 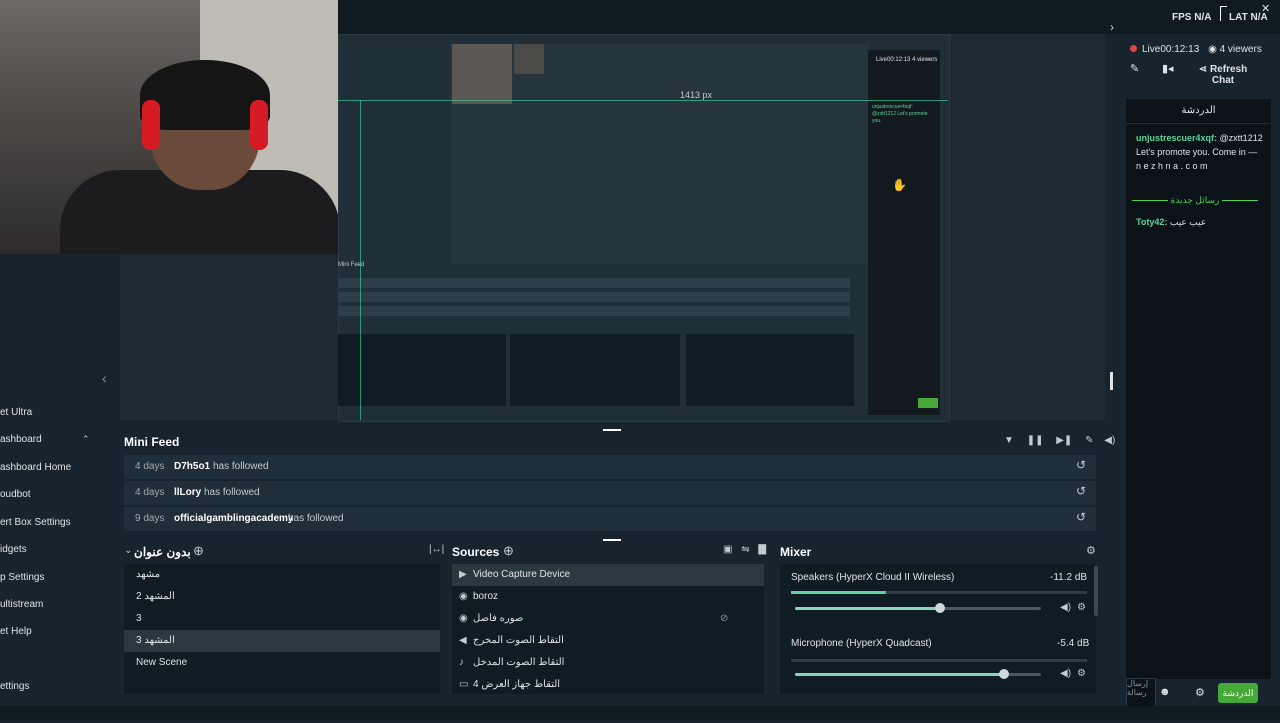 What do you see at coordinates (150, 466) in the screenshot?
I see `feed-time: 4 days` at bounding box center [150, 466].